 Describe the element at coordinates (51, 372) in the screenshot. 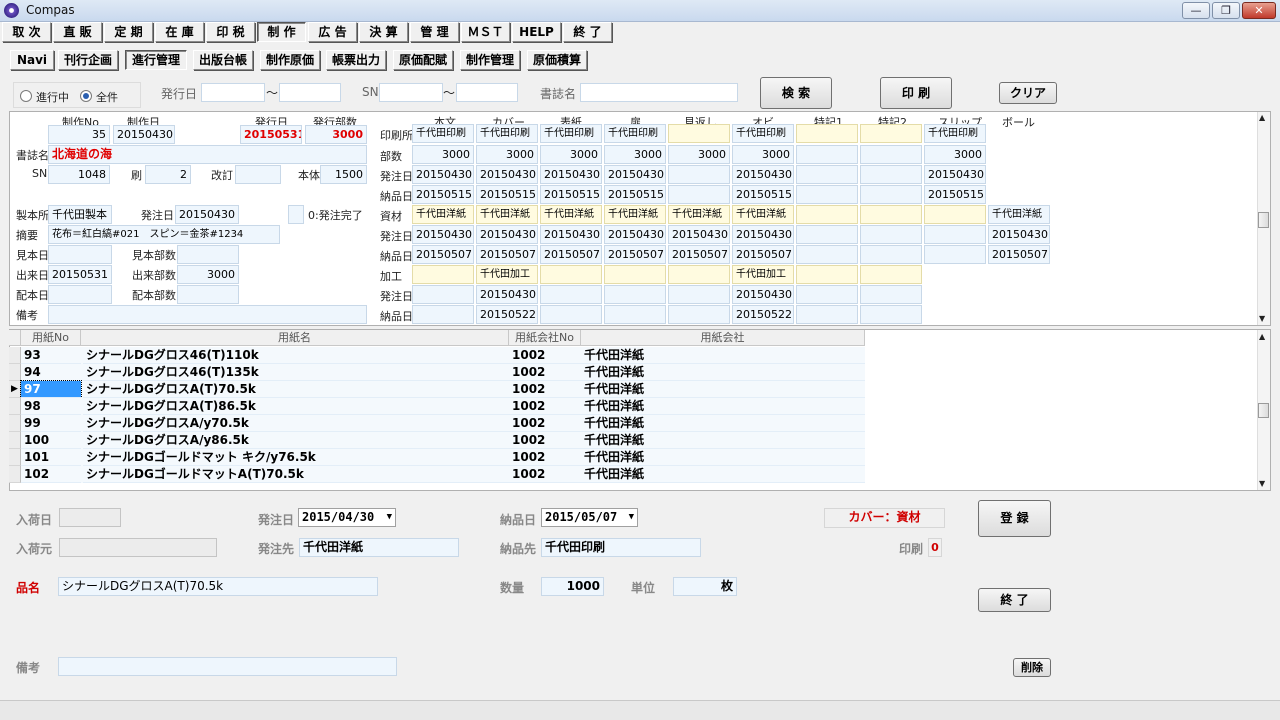

I see `paper-no-cell: 94` at that location.